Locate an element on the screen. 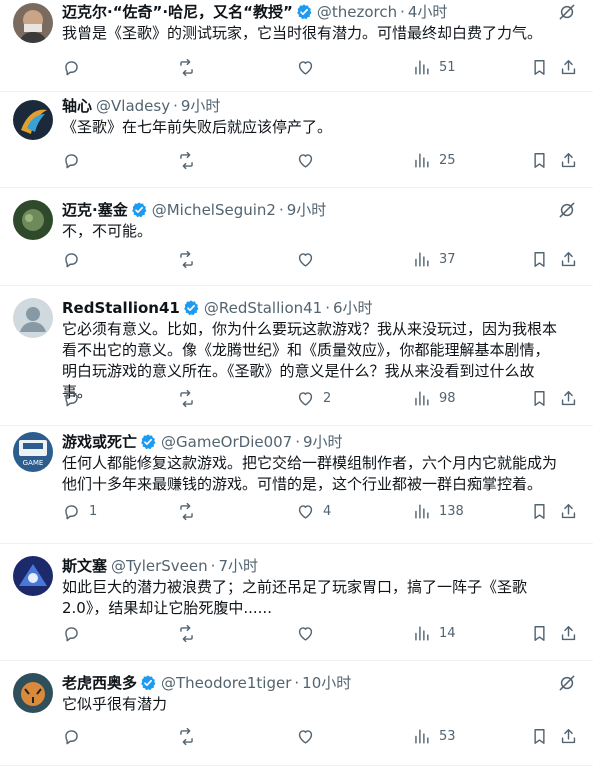 Image resolution: width=593 pixels, height=767 pixels. avatar: GAME is located at coordinates (33, 452).